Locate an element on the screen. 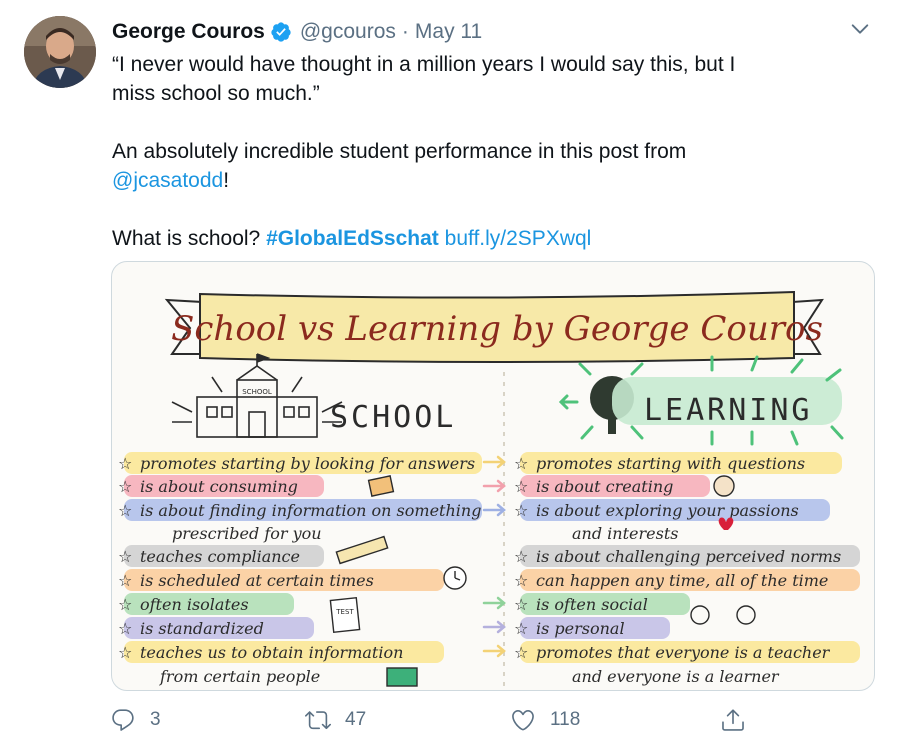 This screenshot has width=898, height=752. retweet-icon is located at coordinates (318, 720).